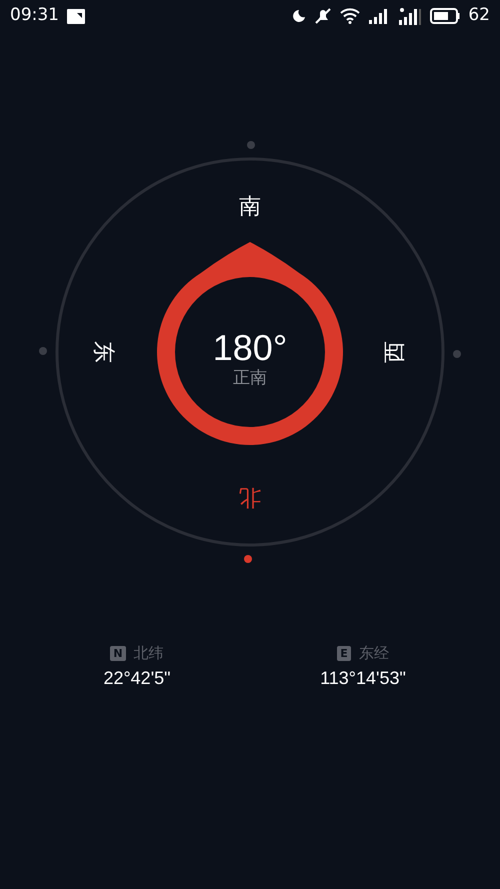 The height and width of the screenshot is (889, 500). Describe the element at coordinates (410, 16) in the screenshot. I see `signal-icon` at that location.